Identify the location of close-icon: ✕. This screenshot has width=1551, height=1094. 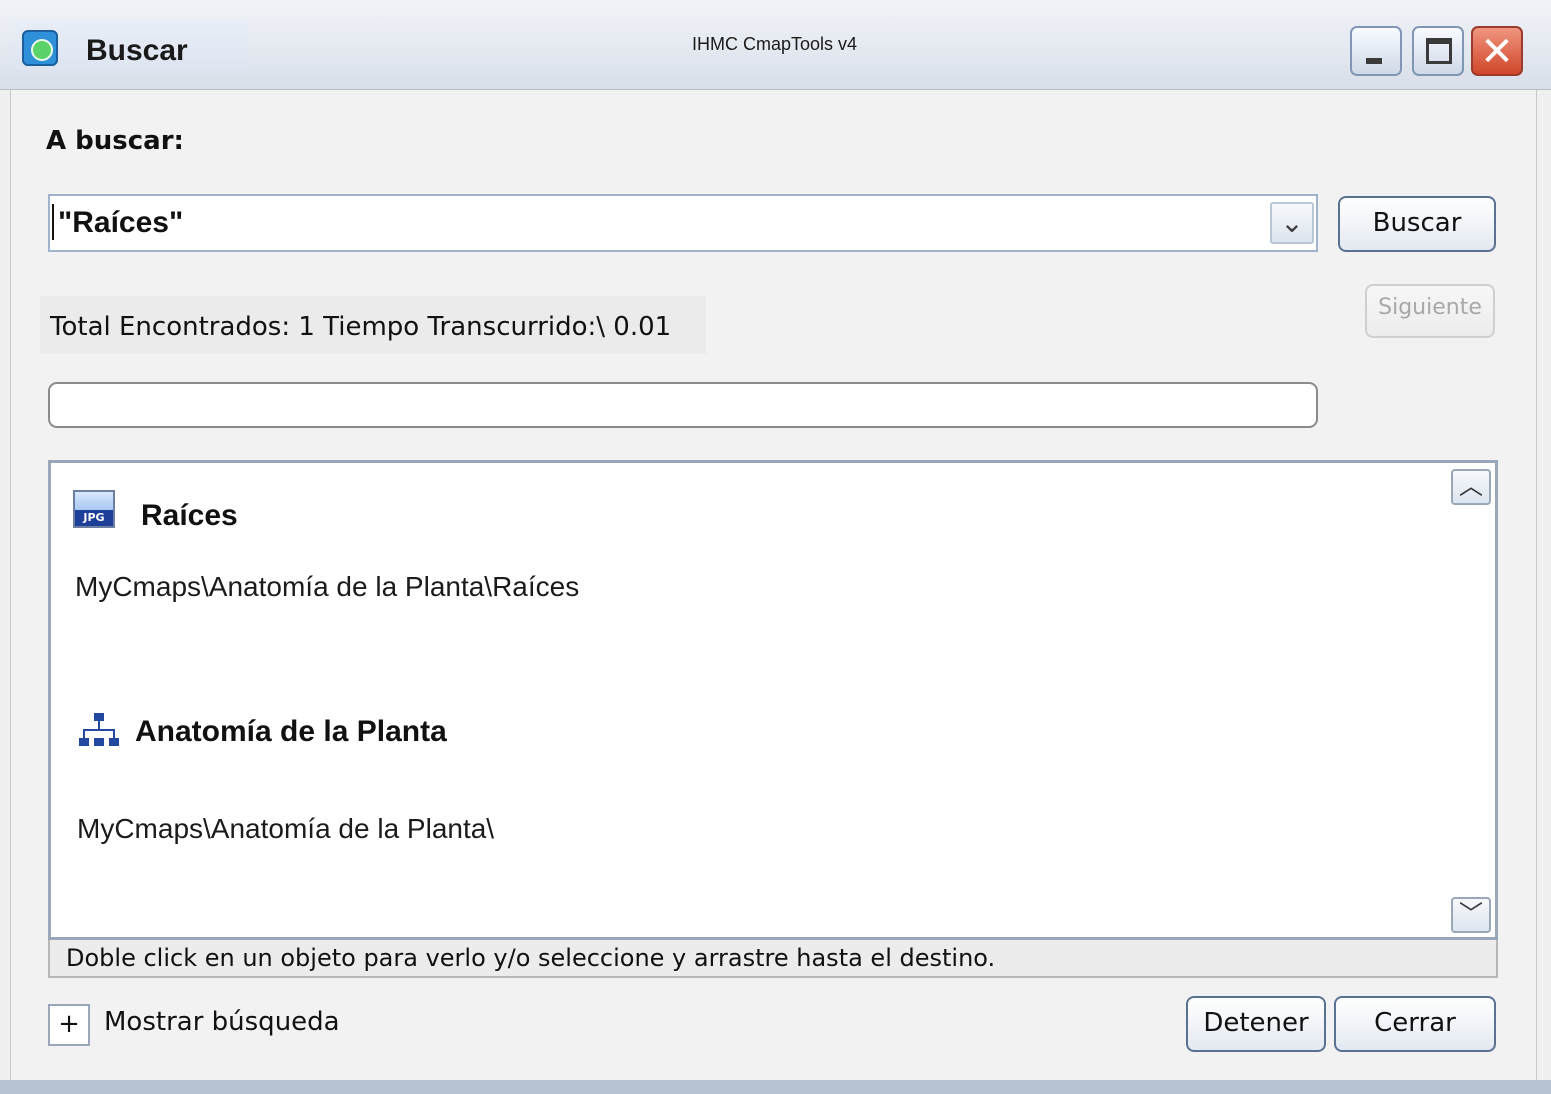
(1497, 52).